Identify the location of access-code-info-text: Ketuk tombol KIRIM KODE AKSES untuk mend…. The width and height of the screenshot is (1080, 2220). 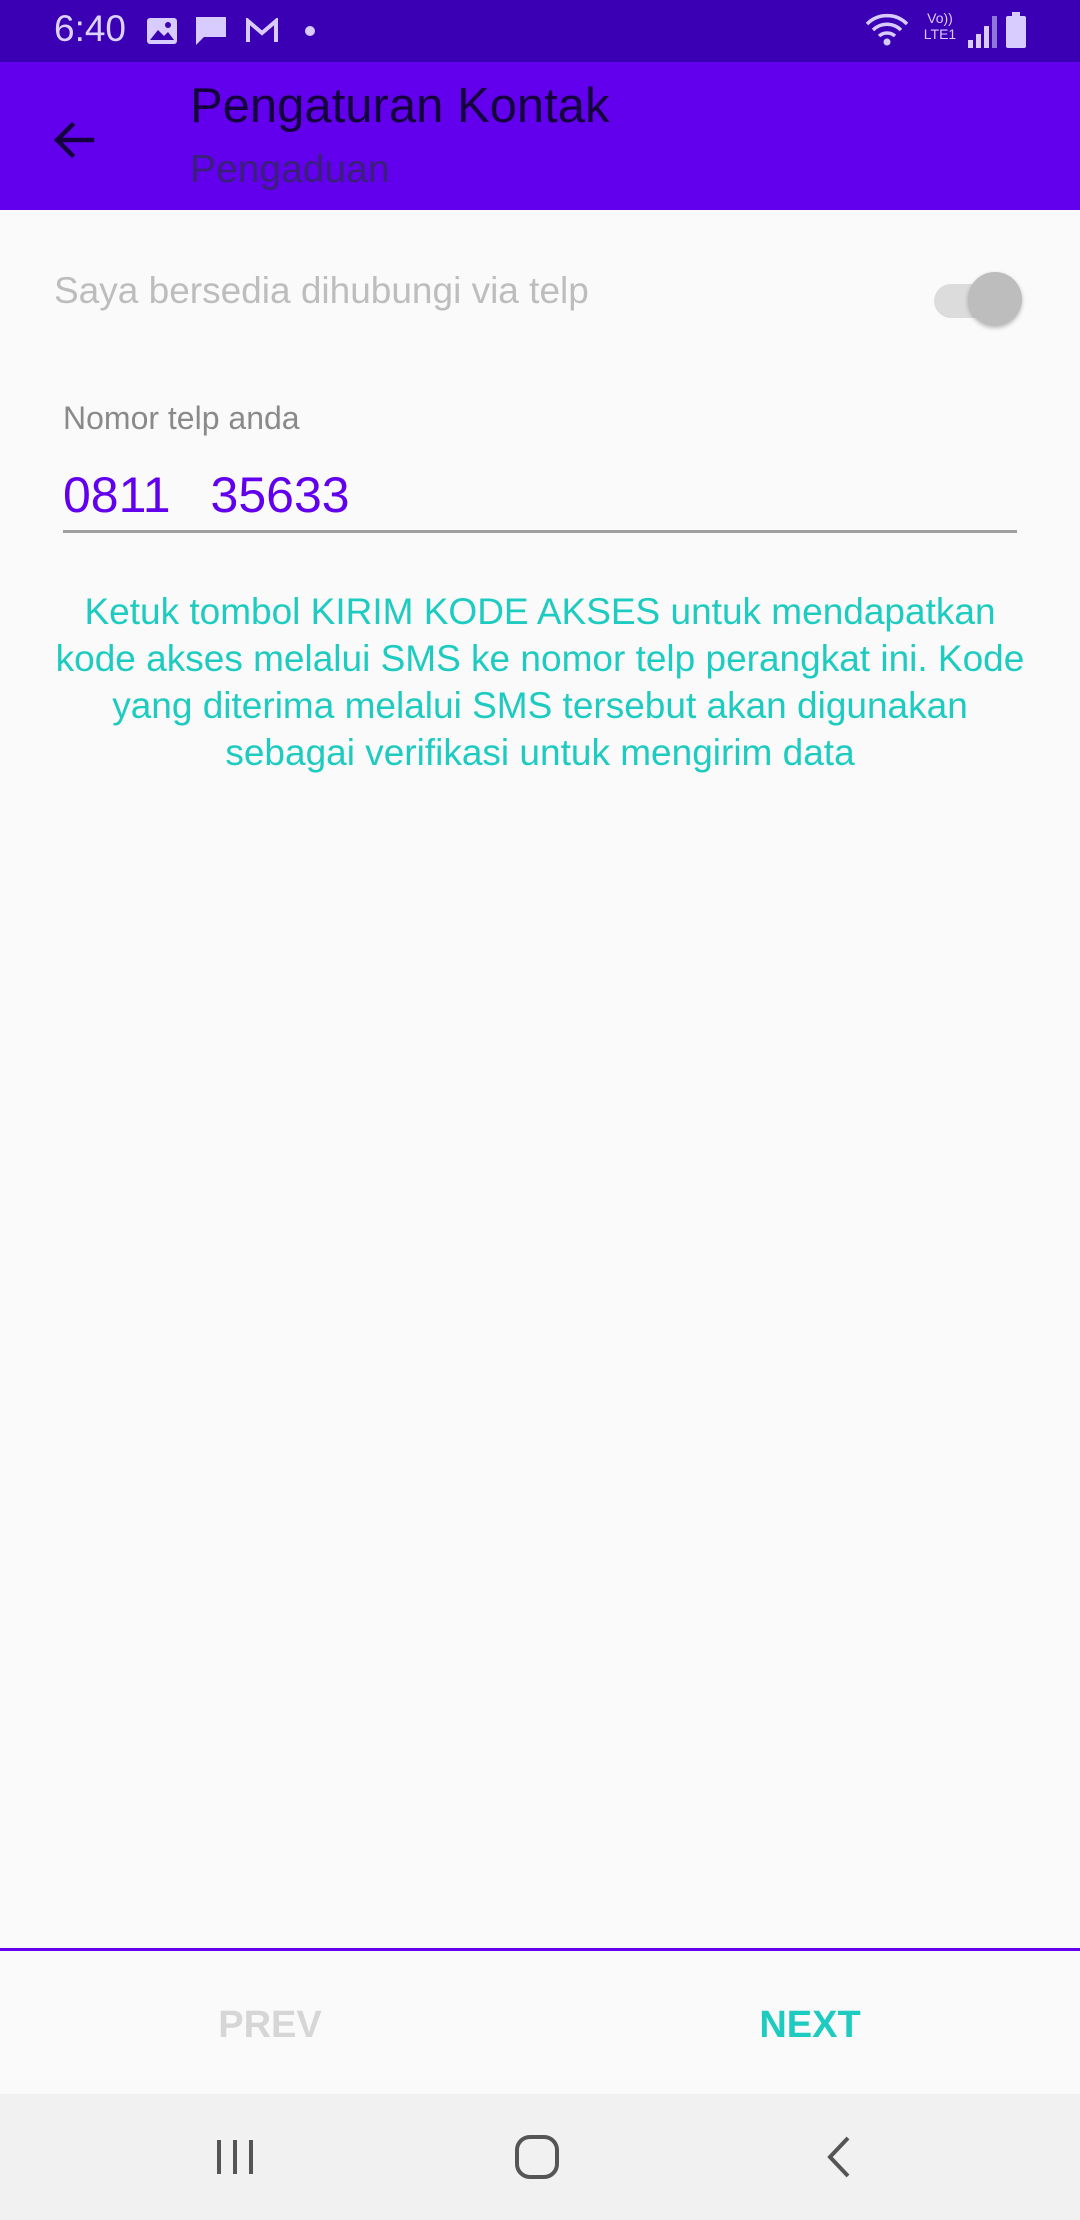
(540, 682).